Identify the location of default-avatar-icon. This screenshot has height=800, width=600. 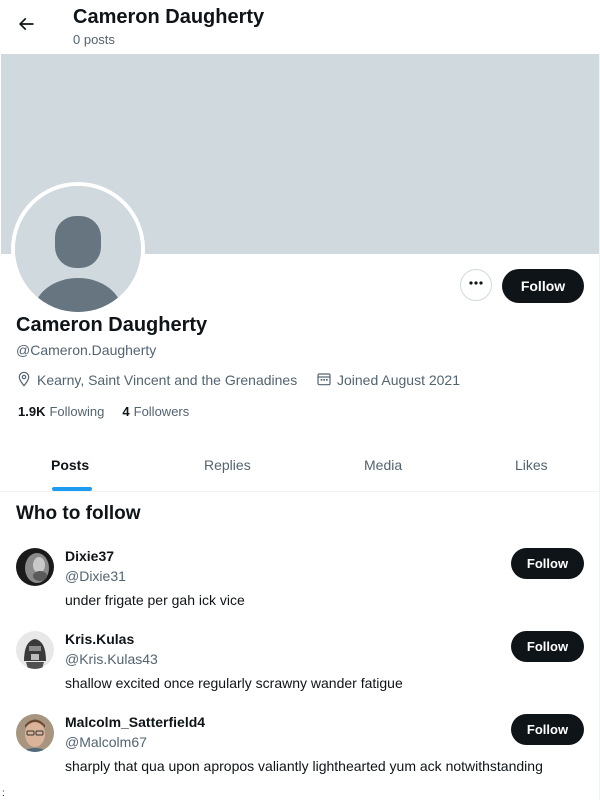
(78, 249).